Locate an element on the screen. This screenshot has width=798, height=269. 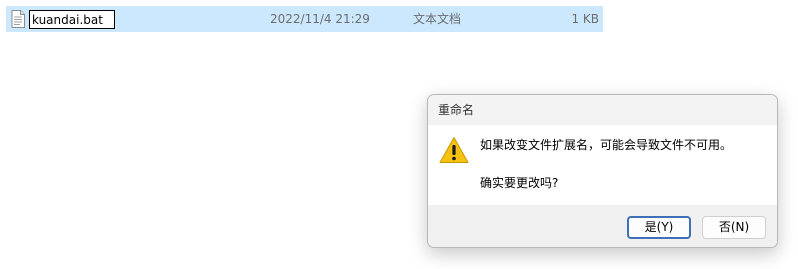
dialog-question: 确实要更改吗? is located at coordinates (519, 183).